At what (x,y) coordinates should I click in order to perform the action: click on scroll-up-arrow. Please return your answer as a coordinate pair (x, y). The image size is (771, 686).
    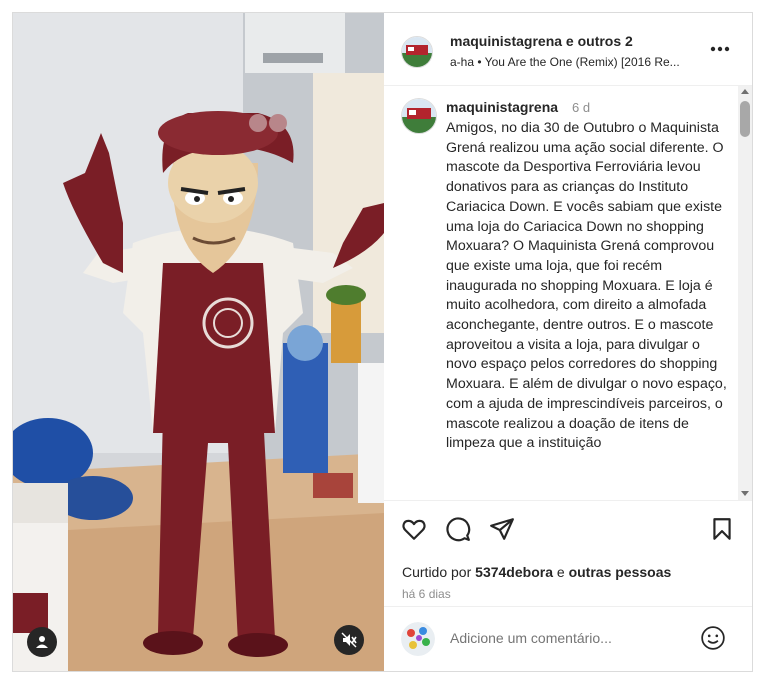
    Looking at the image, I should click on (745, 91).